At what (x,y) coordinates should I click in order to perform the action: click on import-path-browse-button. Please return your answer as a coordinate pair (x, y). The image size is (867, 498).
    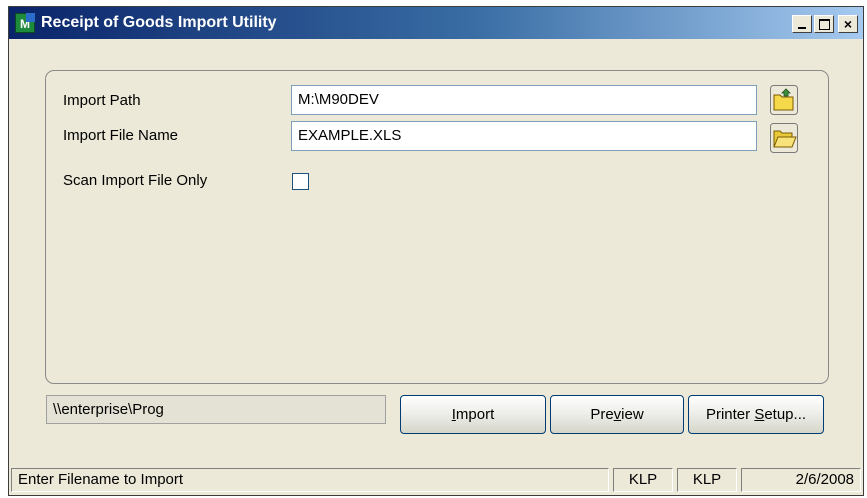
    Looking at the image, I should click on (784, 100).